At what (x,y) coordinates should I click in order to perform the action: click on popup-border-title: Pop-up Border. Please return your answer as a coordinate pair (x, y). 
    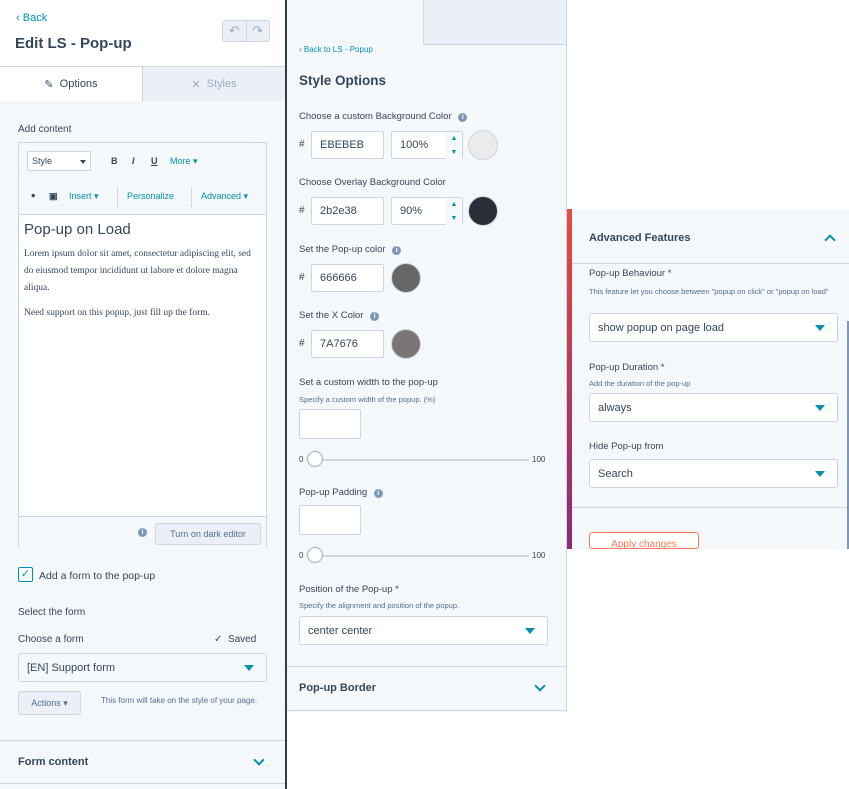
    Looking at the image, I should click on (337, 688).